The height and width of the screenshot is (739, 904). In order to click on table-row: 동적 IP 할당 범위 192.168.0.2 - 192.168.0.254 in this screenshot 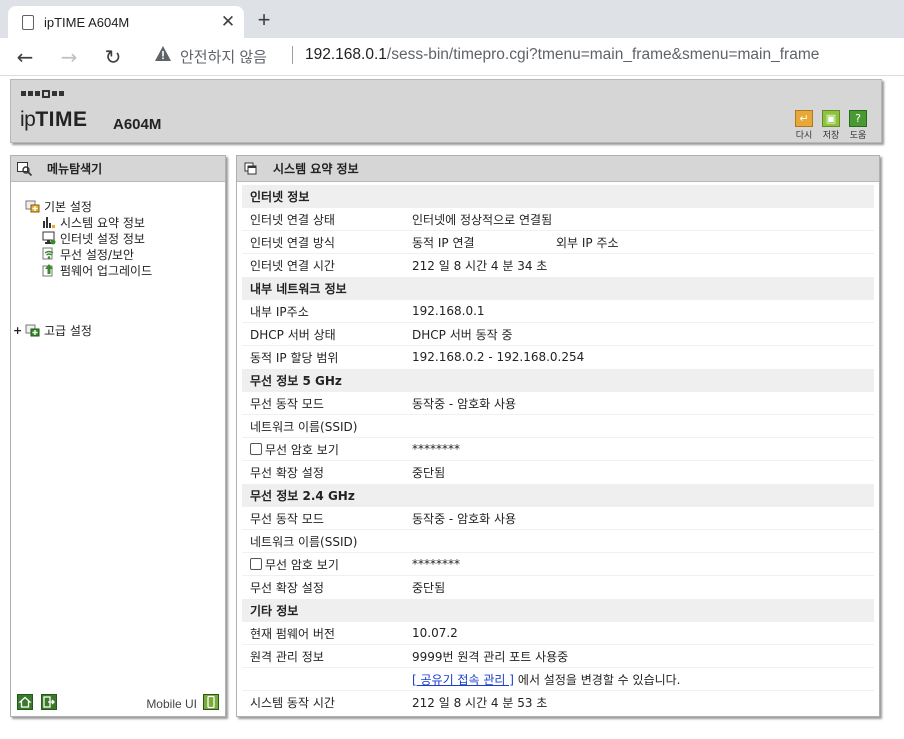, I will do `click(558, 356)`.